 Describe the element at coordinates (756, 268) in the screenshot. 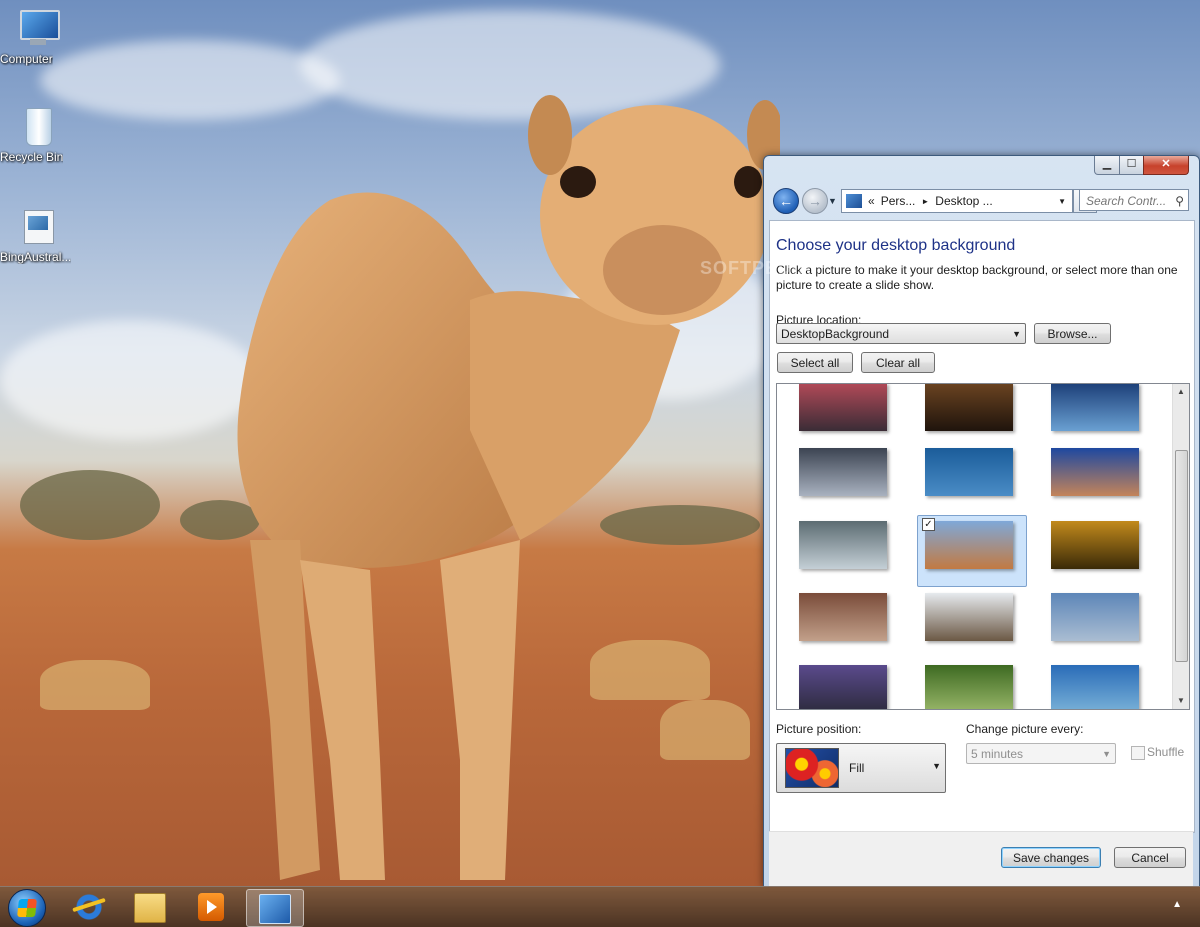

I see `watermark: SOFTPEDIA` at that location.